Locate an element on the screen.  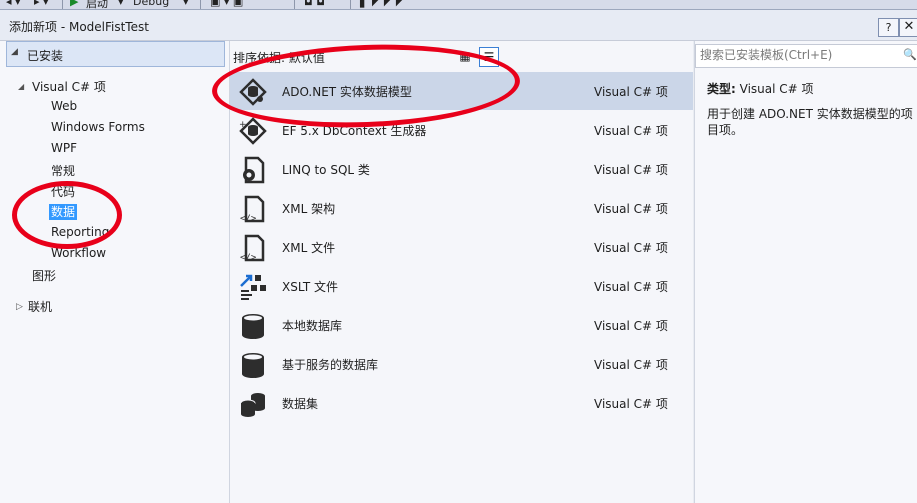
search-input is located at coordinates (800, 55).